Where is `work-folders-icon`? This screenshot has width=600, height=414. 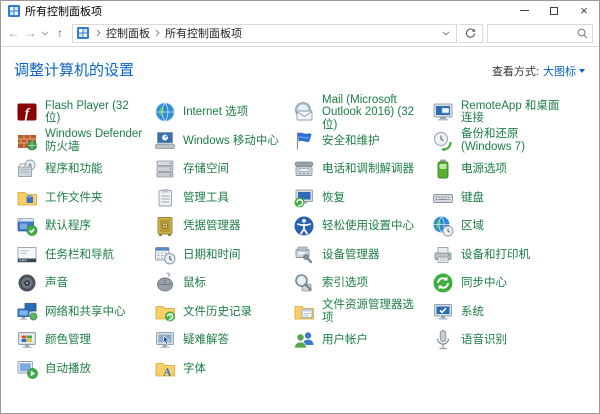
work-folders-icon is located at coordinates (27, 198).